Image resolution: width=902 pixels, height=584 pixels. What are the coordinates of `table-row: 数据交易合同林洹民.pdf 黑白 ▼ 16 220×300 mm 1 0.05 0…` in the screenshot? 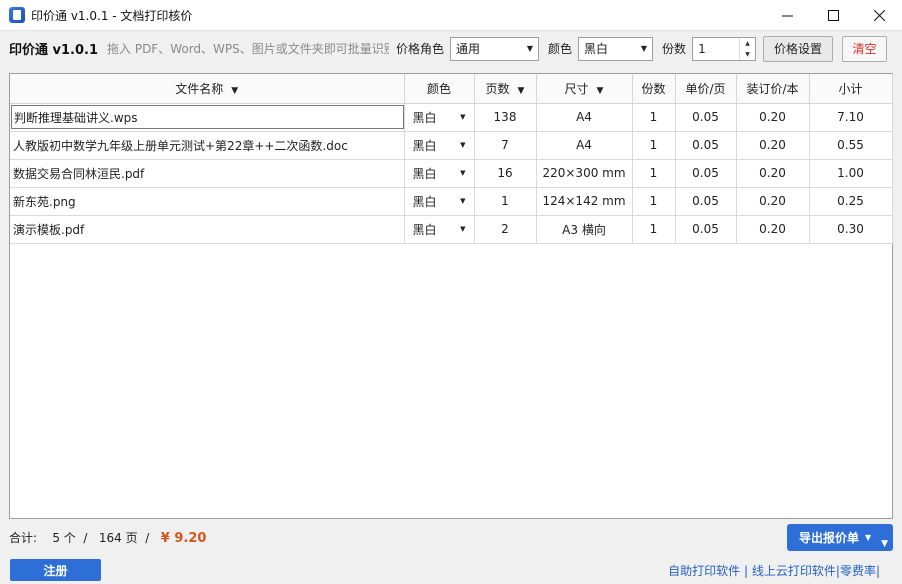 It's located at (451, 173).